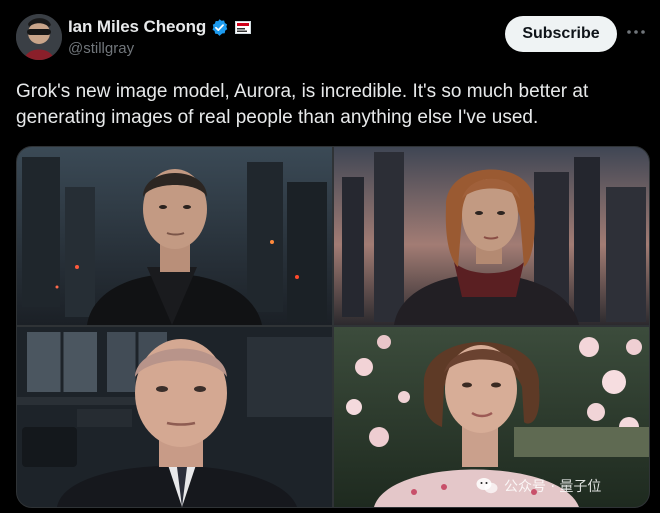 Image resolution: width=660 pixels, height=513 pixels. Describe the element at coordinates (487, 486) in the screenshot. I see `wechat-icon` at that location.